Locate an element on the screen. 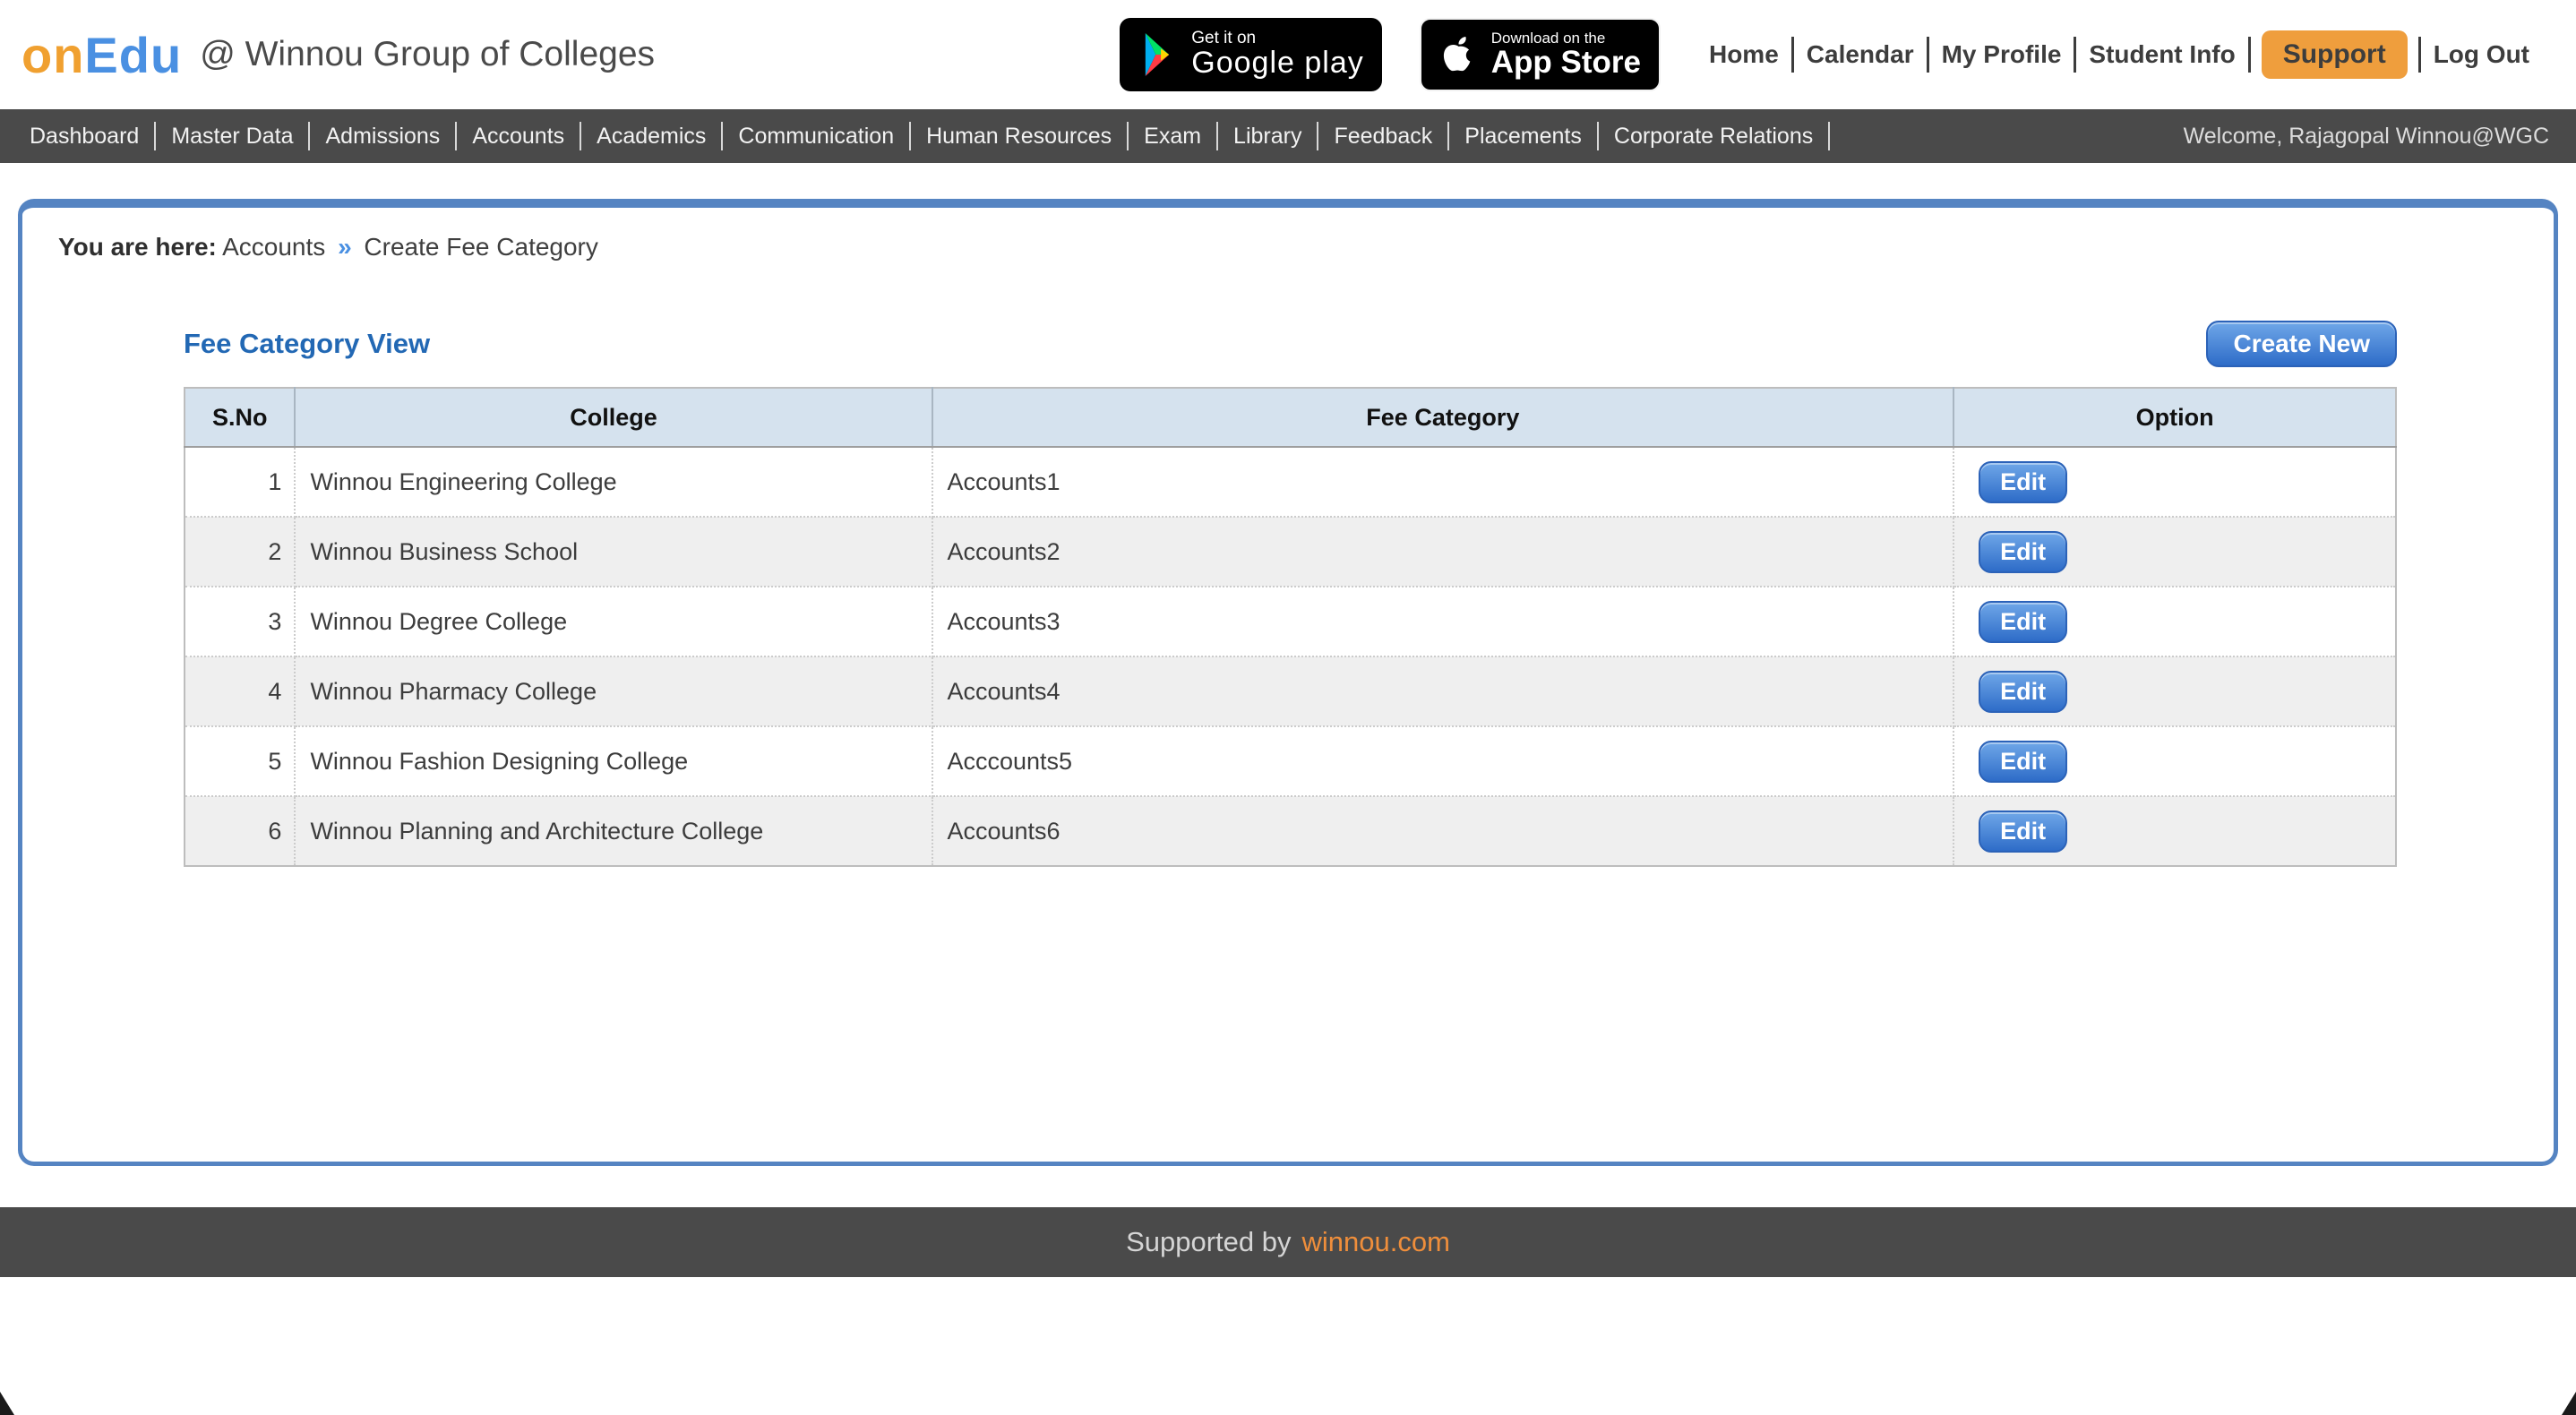 The width and height of the screenshot is (2576, 1415). top-link-my-profile: My Profile is located at coordinates (2001, 54).